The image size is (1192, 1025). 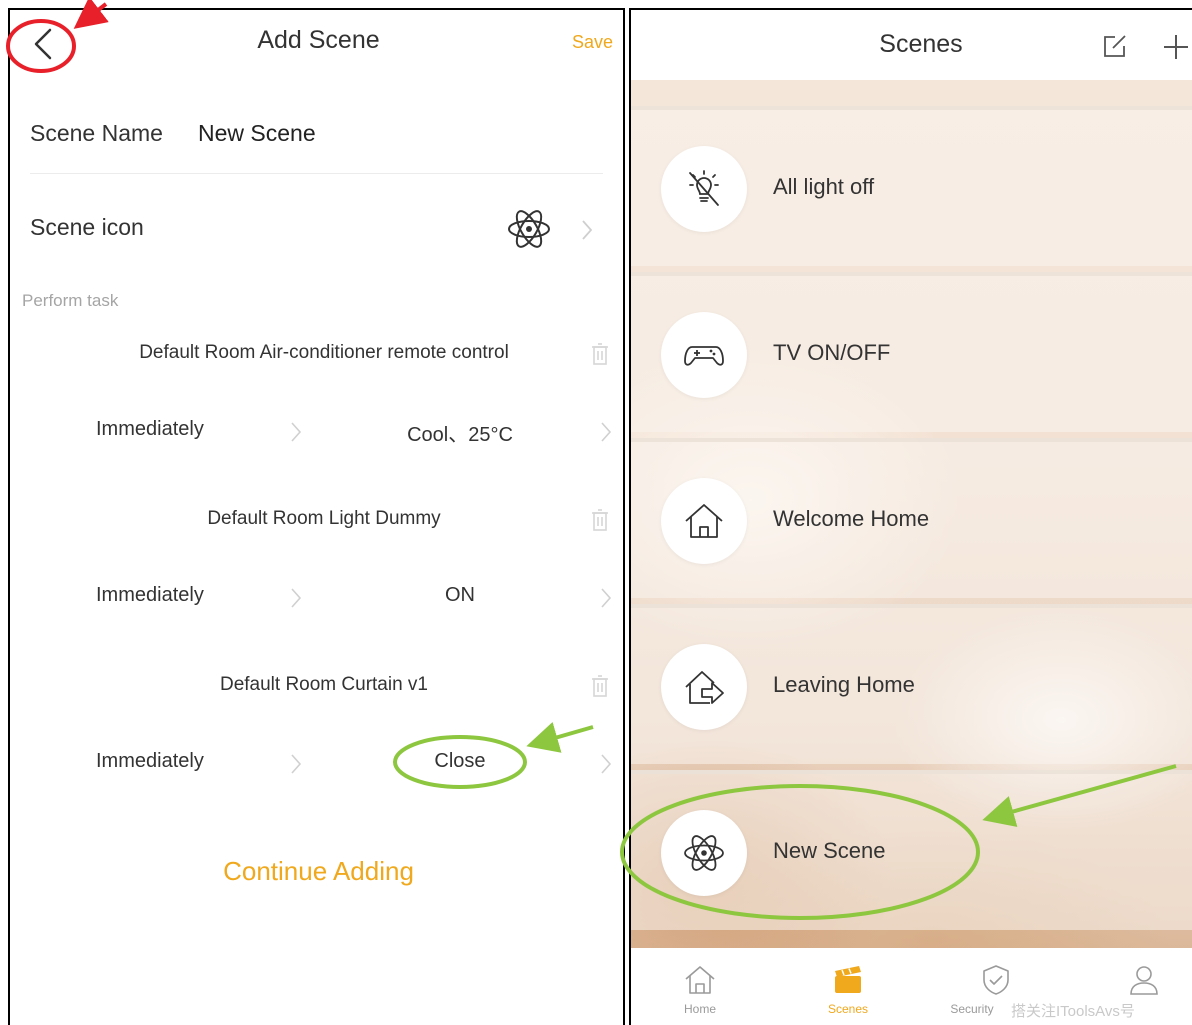 What do you see at coordinates (844, 684) in the screenshot?
I see `scene-name: Leaving Home` at bounding box center [844, 684].